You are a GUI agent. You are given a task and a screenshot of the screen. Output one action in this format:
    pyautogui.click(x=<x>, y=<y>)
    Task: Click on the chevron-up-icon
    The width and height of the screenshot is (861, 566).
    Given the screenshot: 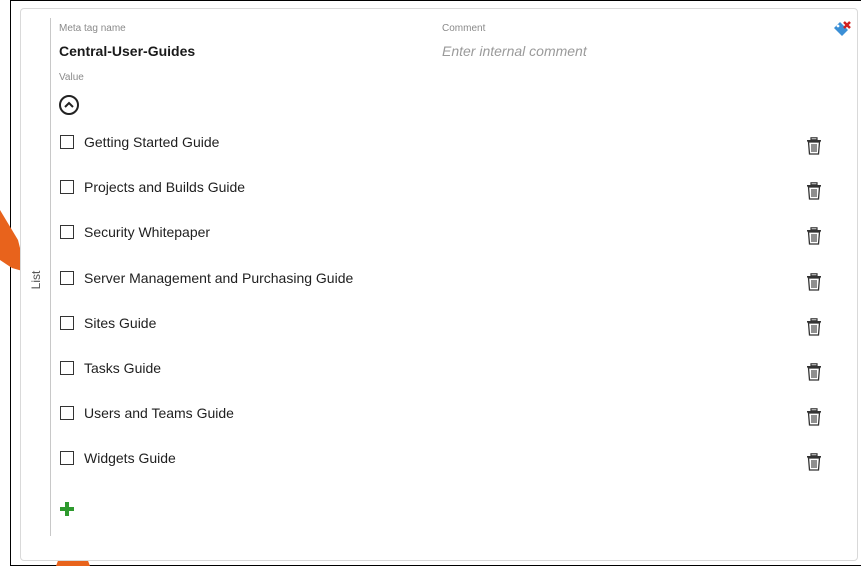 What is the action you would take?
    pyautogui.click(x=69, y=104)
    